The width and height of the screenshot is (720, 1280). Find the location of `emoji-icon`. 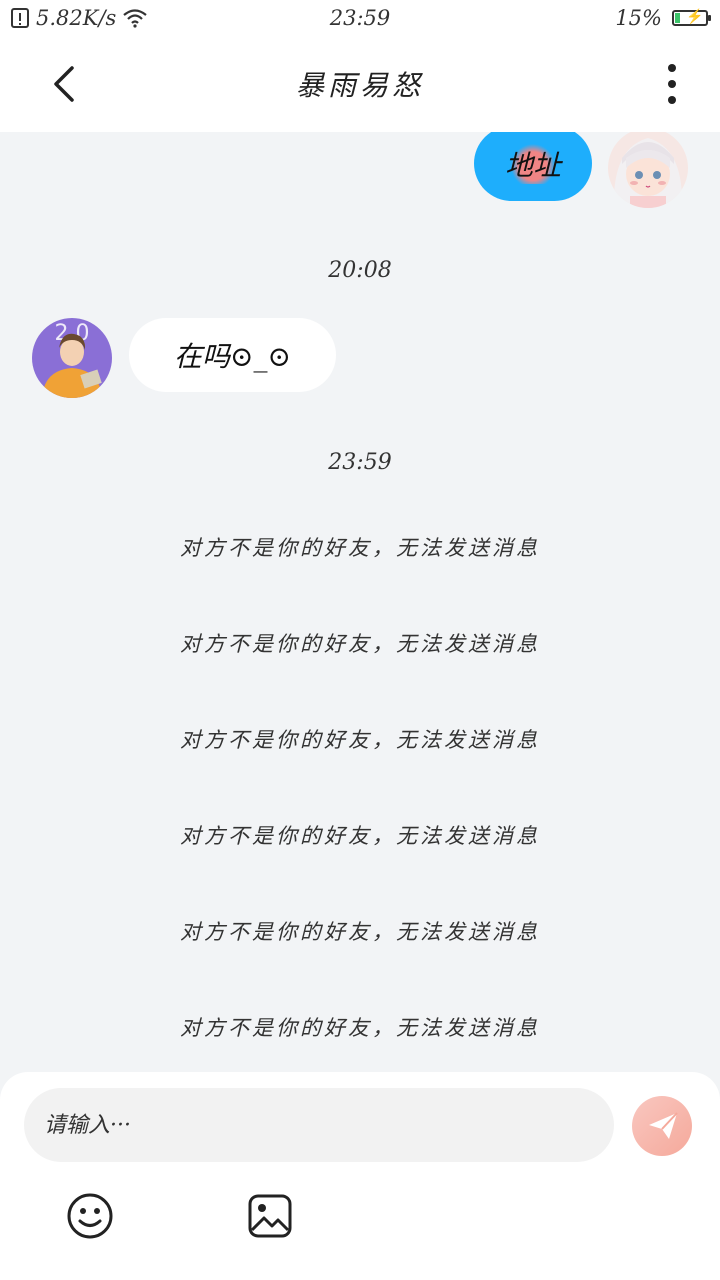

emoji-icon is located at coordinates (90, 1216).